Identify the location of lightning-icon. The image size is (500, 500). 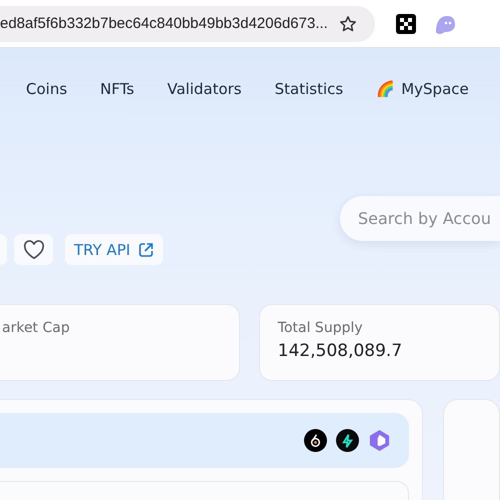
(348, 440).